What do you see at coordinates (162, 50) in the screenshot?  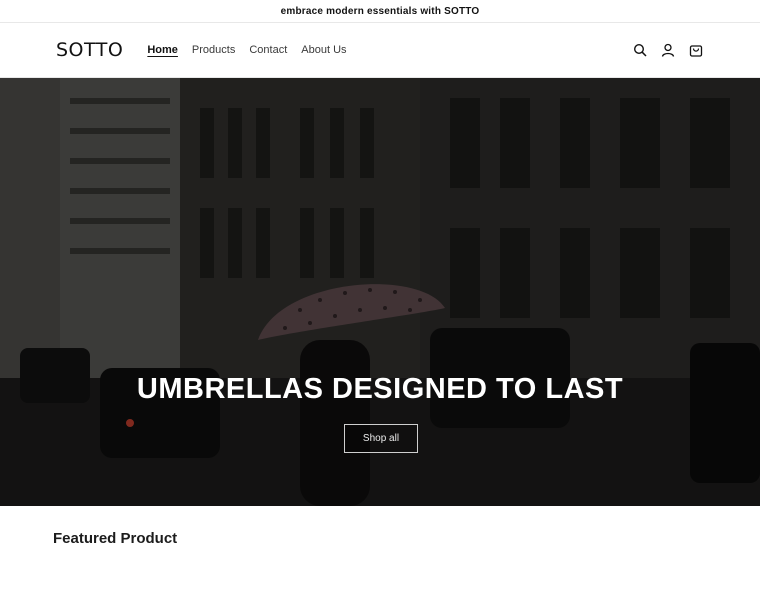 I see `nav-home: Home` at bounding box center [162, 50].